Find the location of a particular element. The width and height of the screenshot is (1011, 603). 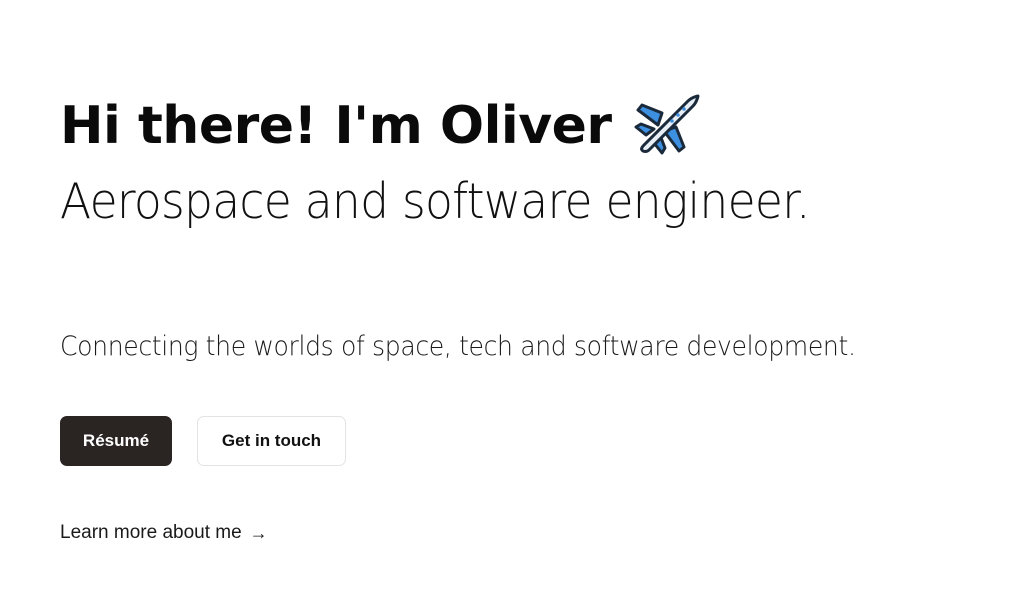

hero-actions: Résumé Get in touch is located at coordinates (203, 441).